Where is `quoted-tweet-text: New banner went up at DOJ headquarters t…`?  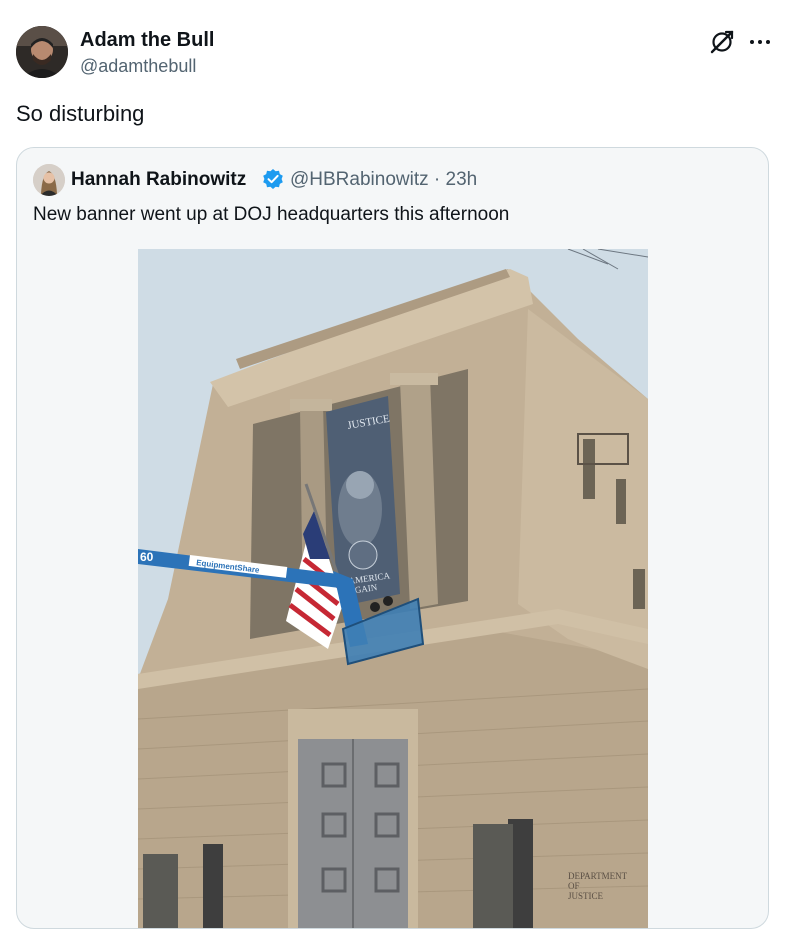 quoted-tweet-text: New banner went up at DOJ headquarters t… is located at coordinates (271, 214).